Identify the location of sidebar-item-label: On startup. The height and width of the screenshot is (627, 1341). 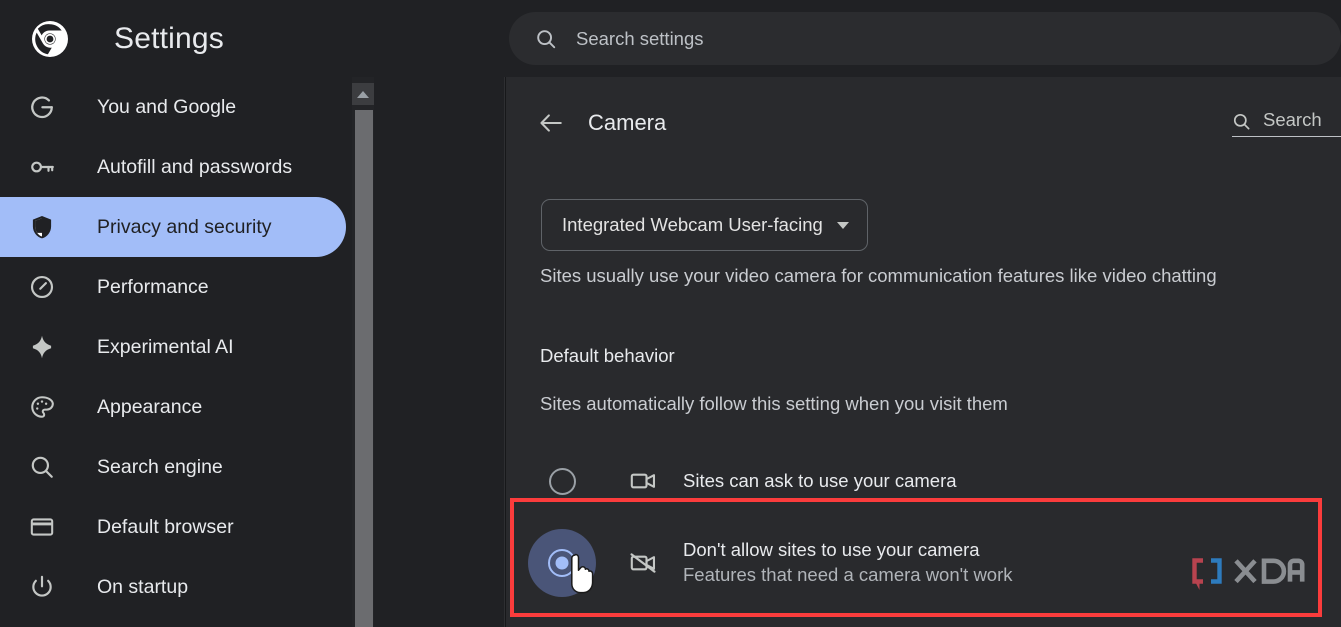
(143, 586).